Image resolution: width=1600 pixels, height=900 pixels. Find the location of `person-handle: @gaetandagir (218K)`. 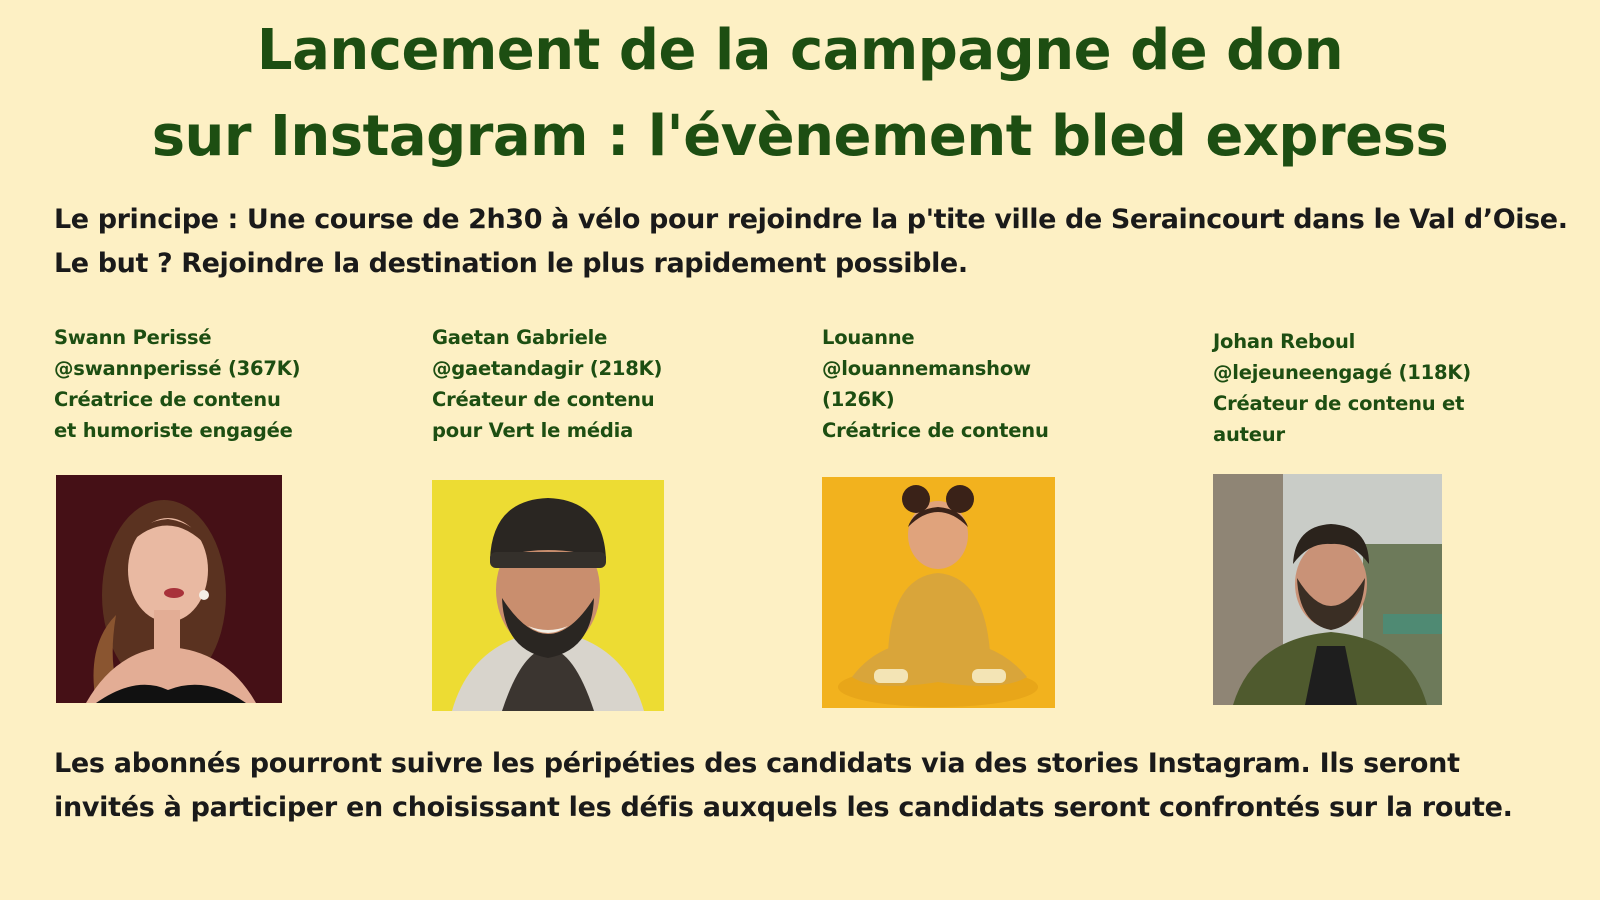

person-handle: @gaetandagir (218K) is located at coordinates (547, 368).